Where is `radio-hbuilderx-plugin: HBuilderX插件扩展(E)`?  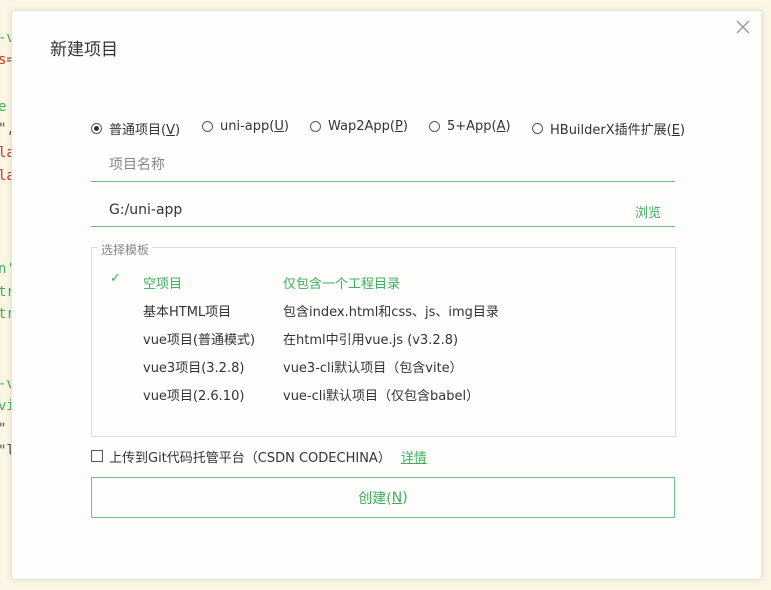
radio-hbuilderx-plugin: HBuilderX插件扩展(E) is located at coordinates (608, 128).